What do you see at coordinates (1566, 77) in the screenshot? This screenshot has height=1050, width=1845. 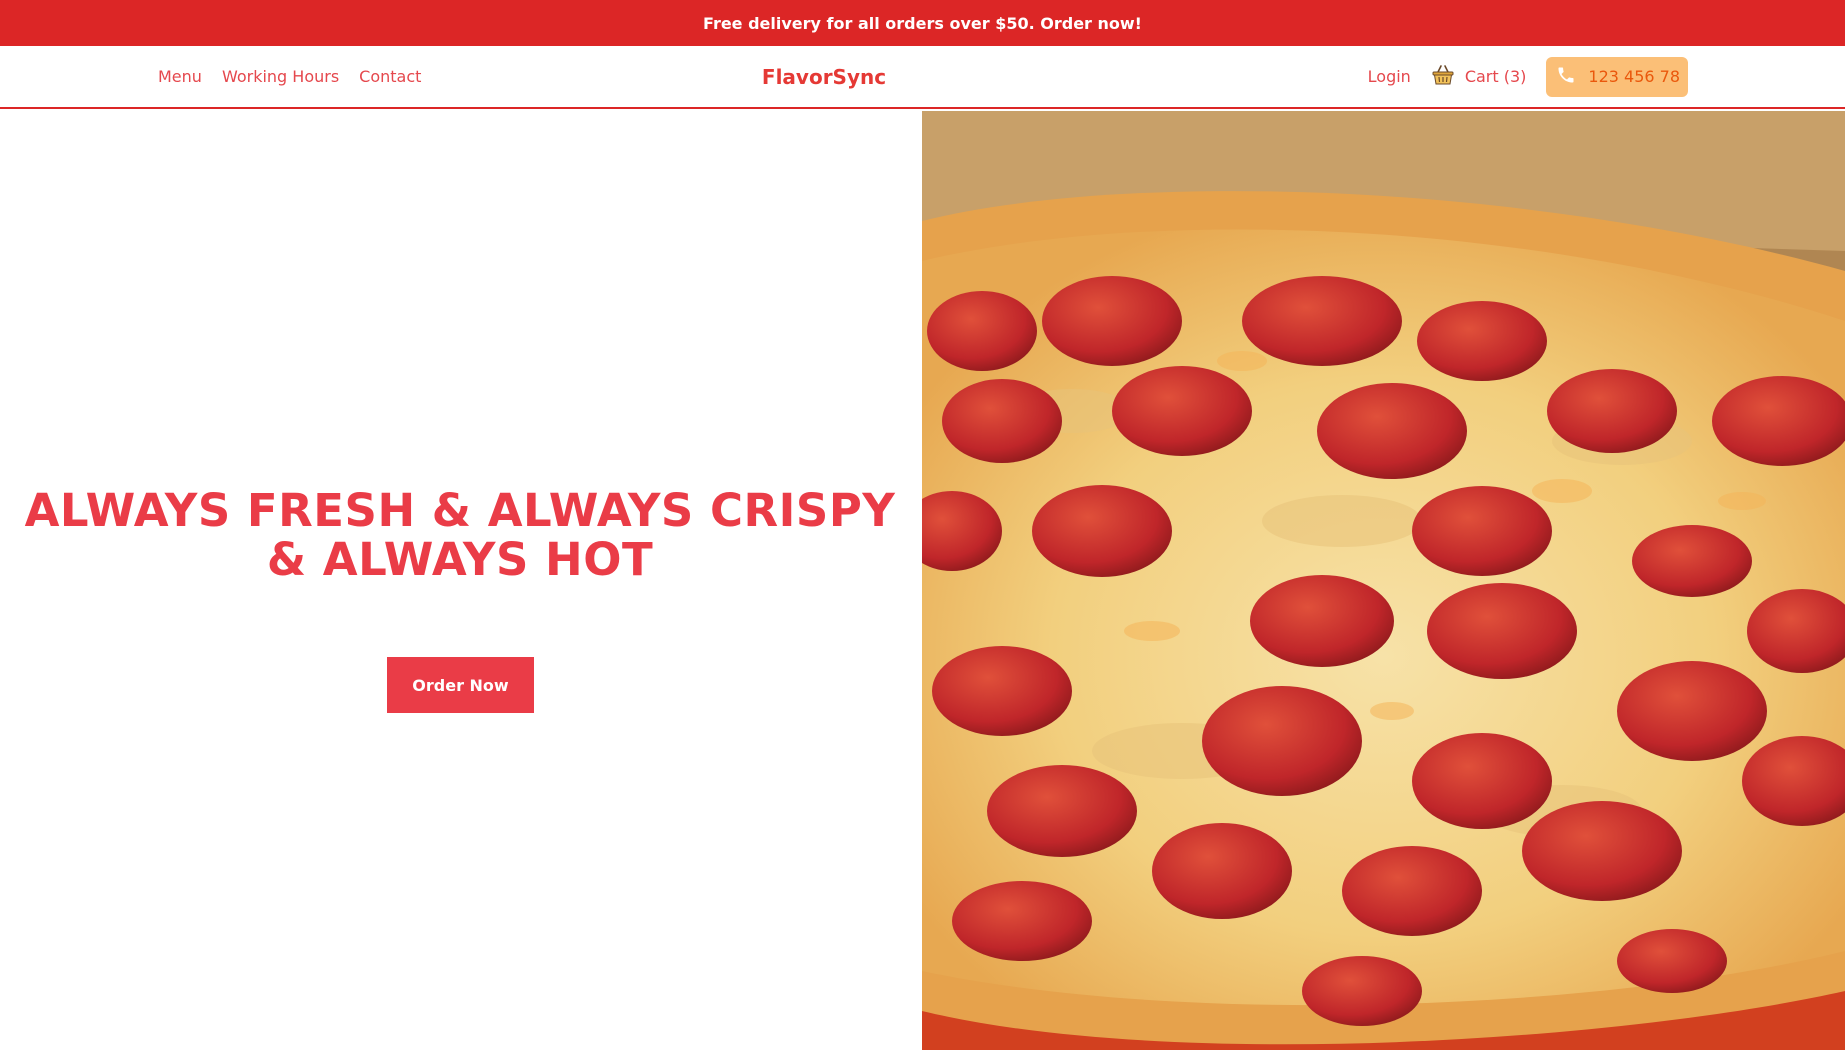 I see `phone-icon` at bounding box center [1566, 77].